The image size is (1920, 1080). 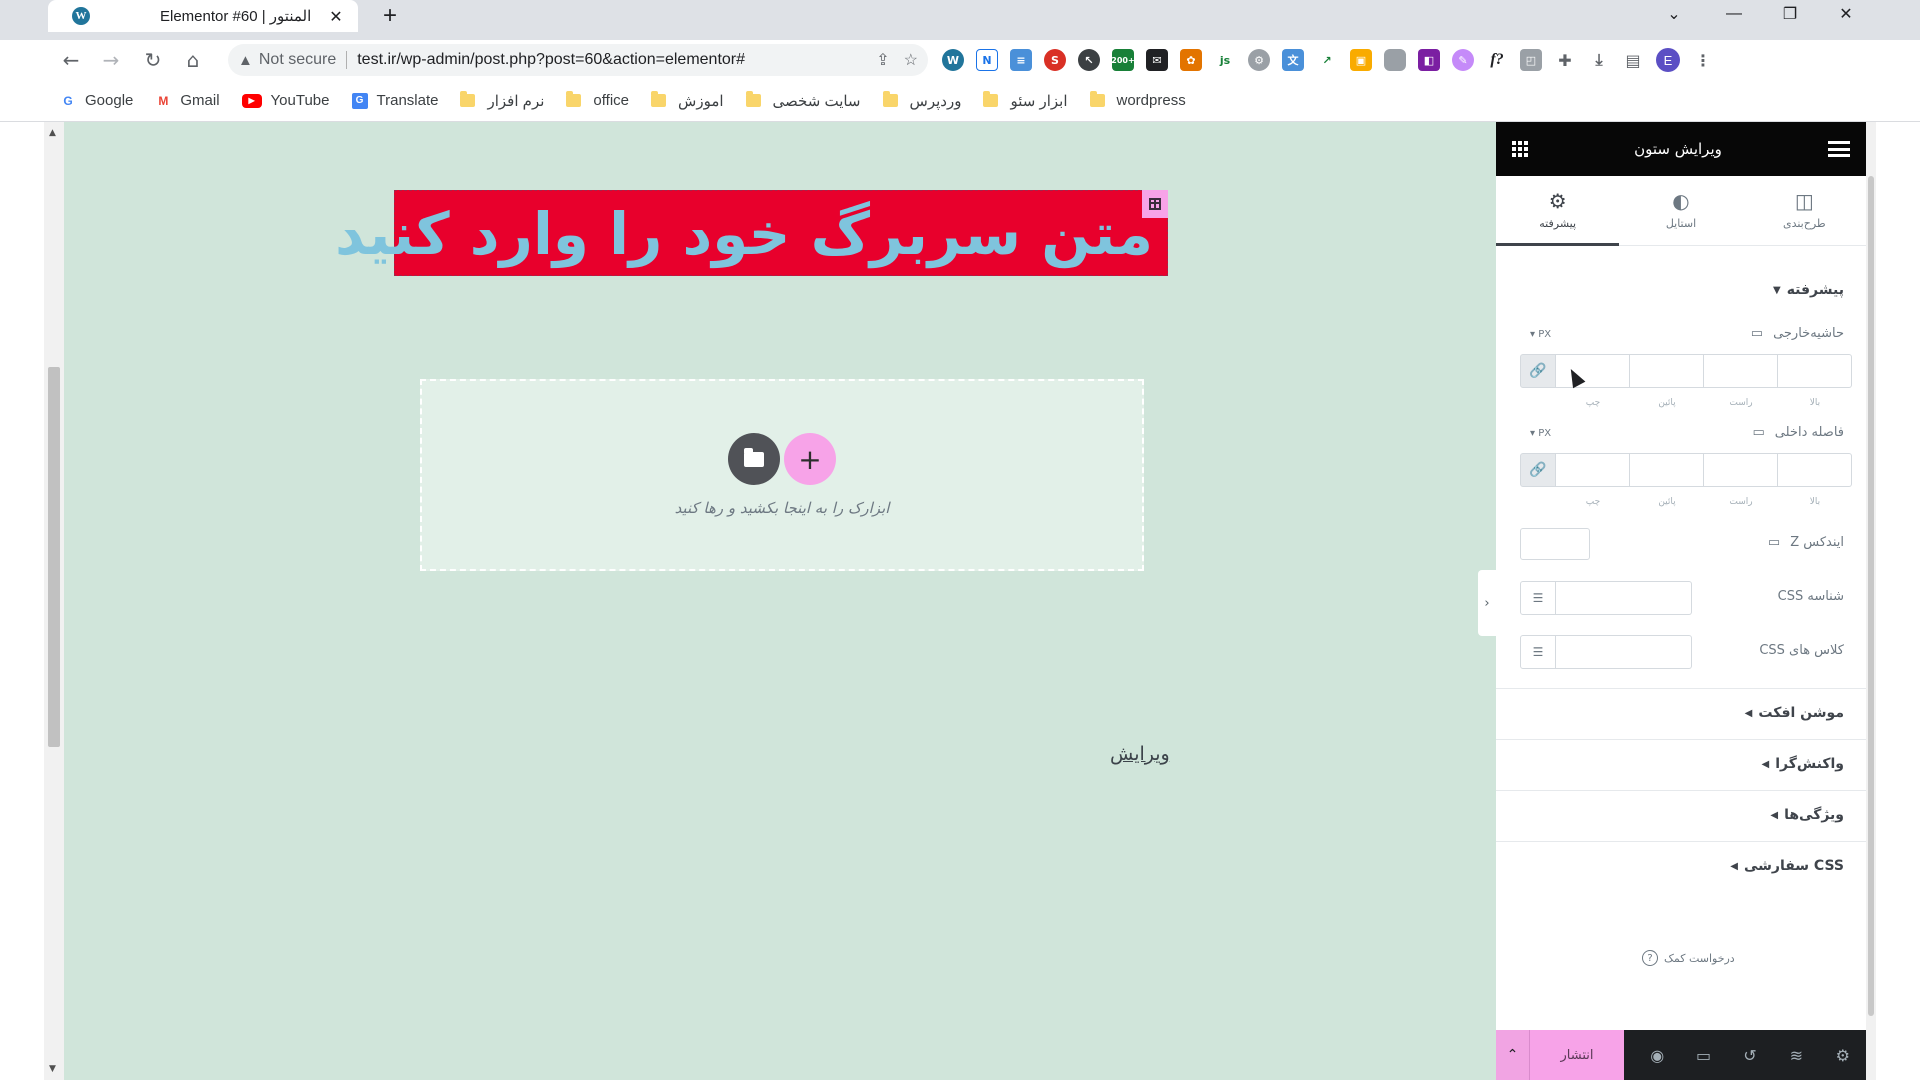 I want to click on margin-top-input, so click(x=1815, y=371).